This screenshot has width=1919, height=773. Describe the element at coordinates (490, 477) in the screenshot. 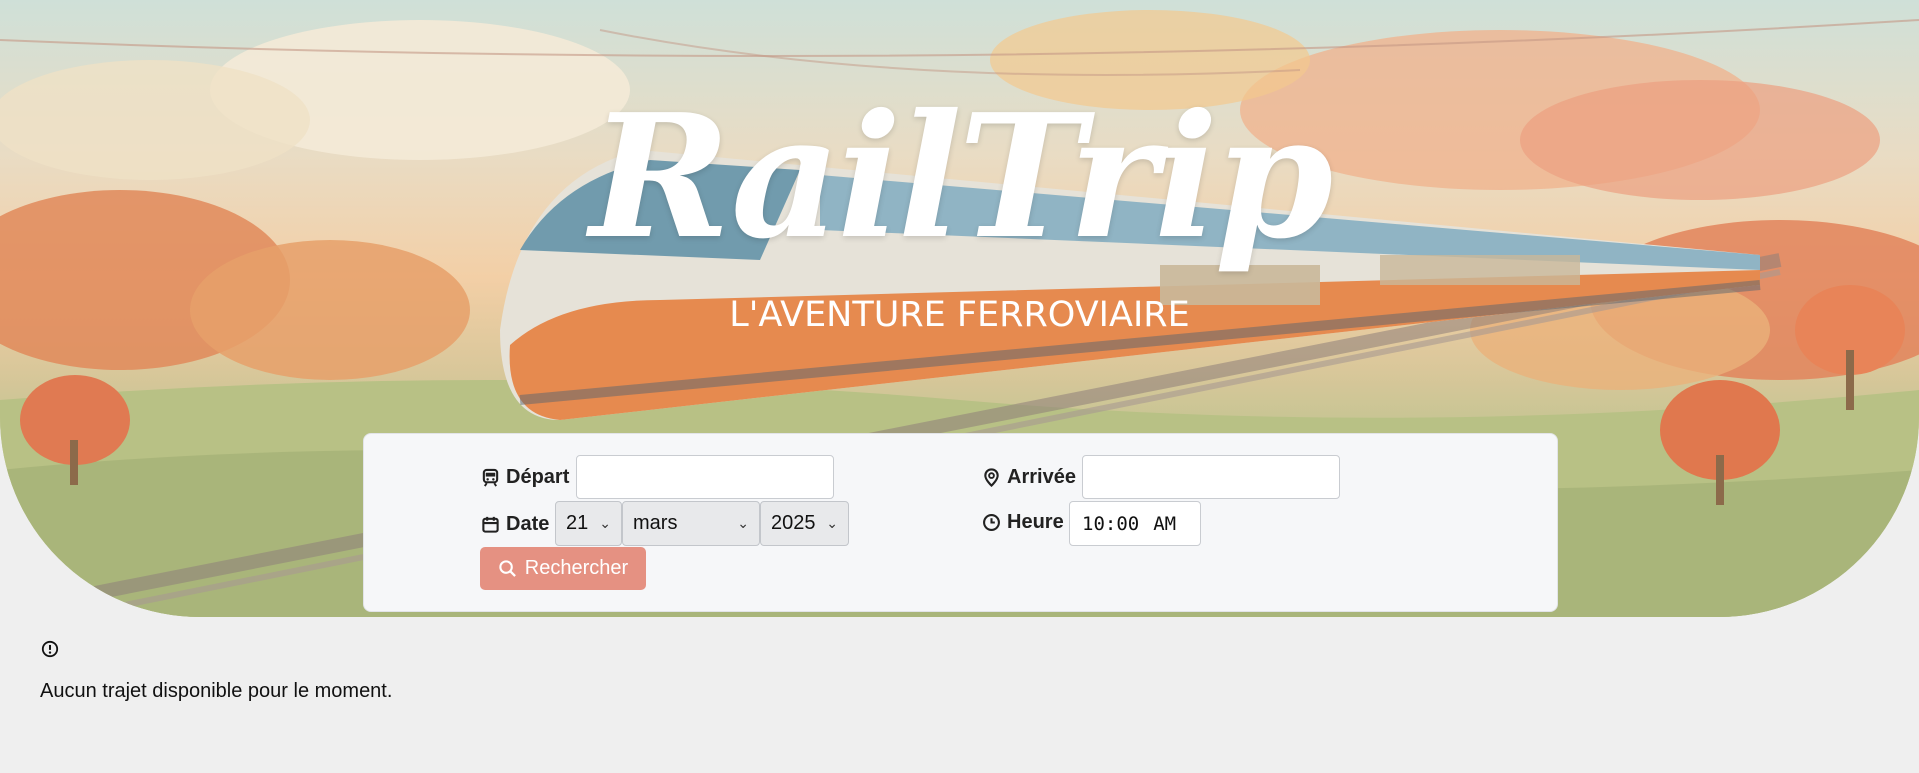

I see `train-icon` at that location.